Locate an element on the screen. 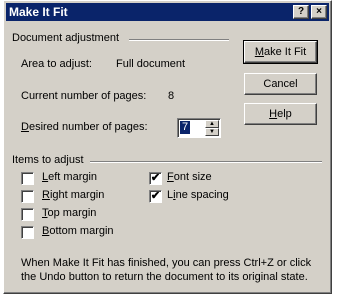 This screenshot has width=339, height=297. line-spacing-checkbox: ✔ is located at coordinates (155, 196).